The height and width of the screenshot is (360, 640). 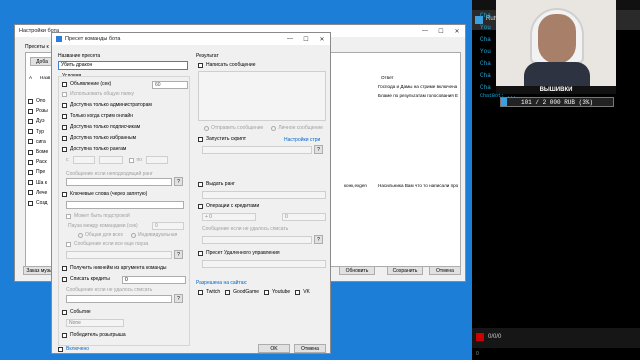 I want to click on radio-private, so click(x=274, y=128).